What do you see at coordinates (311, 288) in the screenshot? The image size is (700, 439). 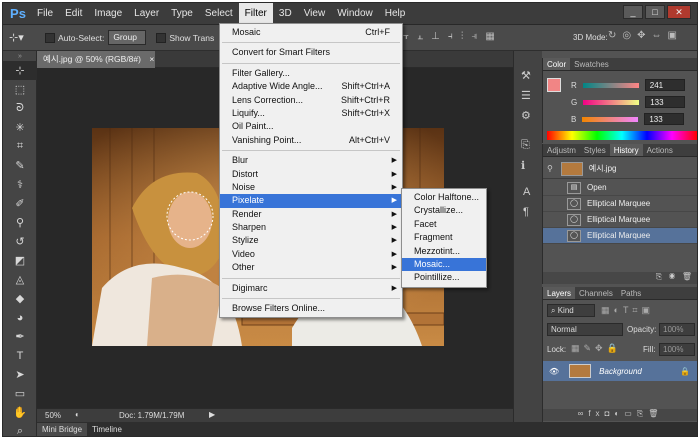 I see `menu-item-digimarc: Digimarc ▶` at bounding box center [311, 288].